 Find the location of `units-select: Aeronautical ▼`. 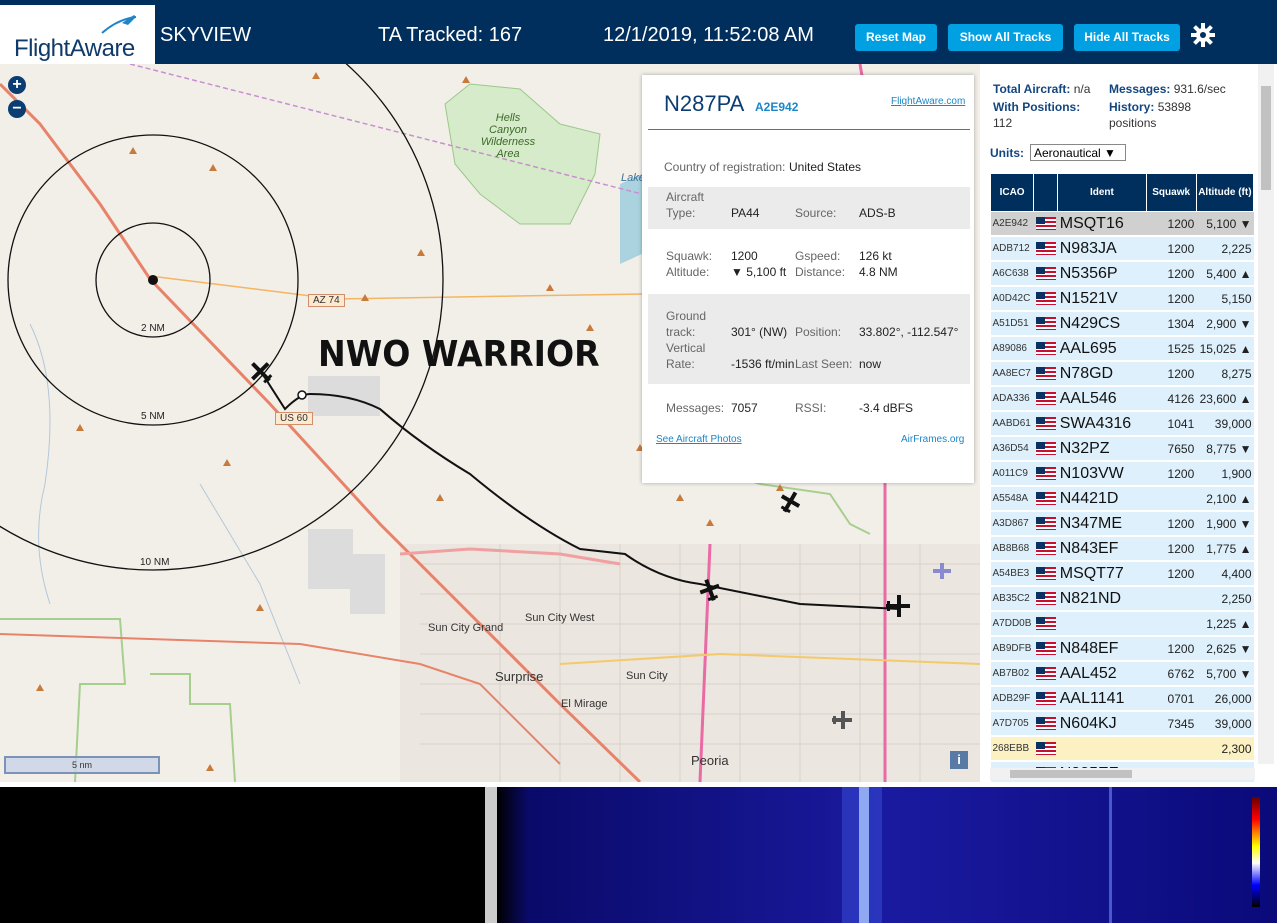

units-select: Aeronautical ▼ is located at coordinates (1078, 152).